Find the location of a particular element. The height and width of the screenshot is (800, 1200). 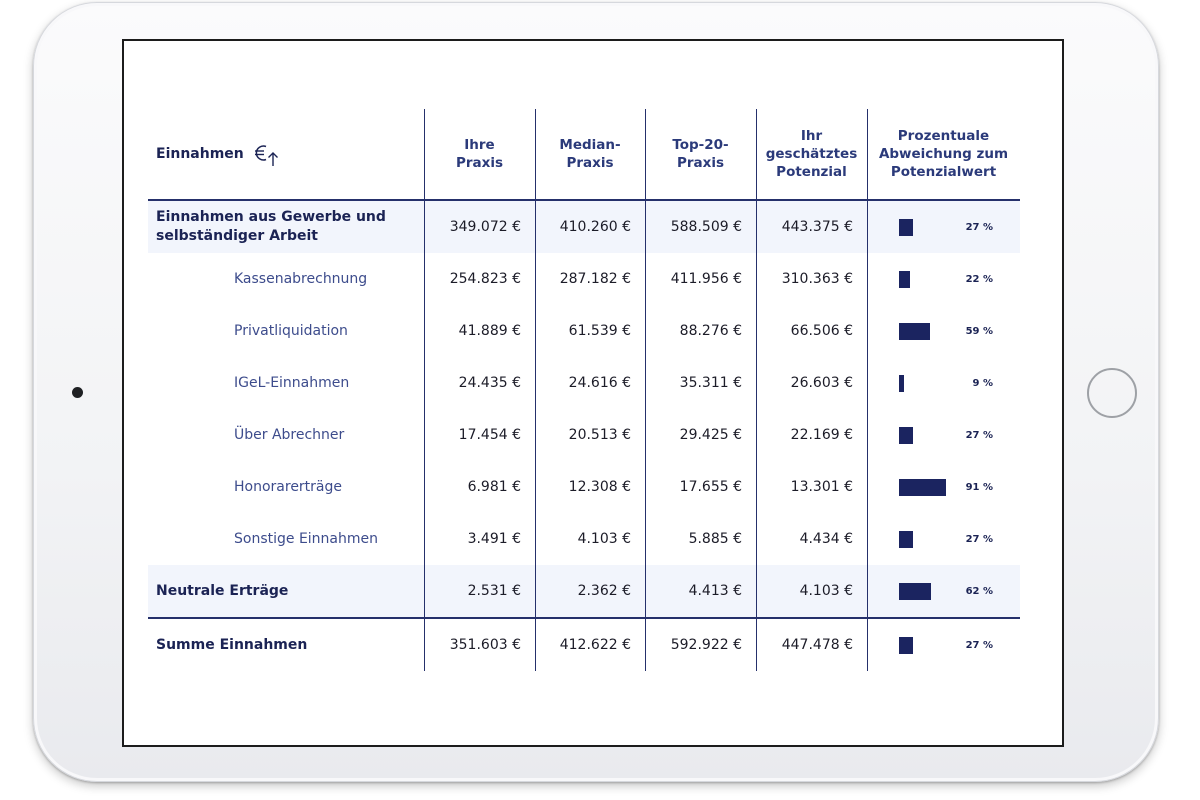

header-top20-praxis: Top-20- Praxis is located at coordinates (700, 154).